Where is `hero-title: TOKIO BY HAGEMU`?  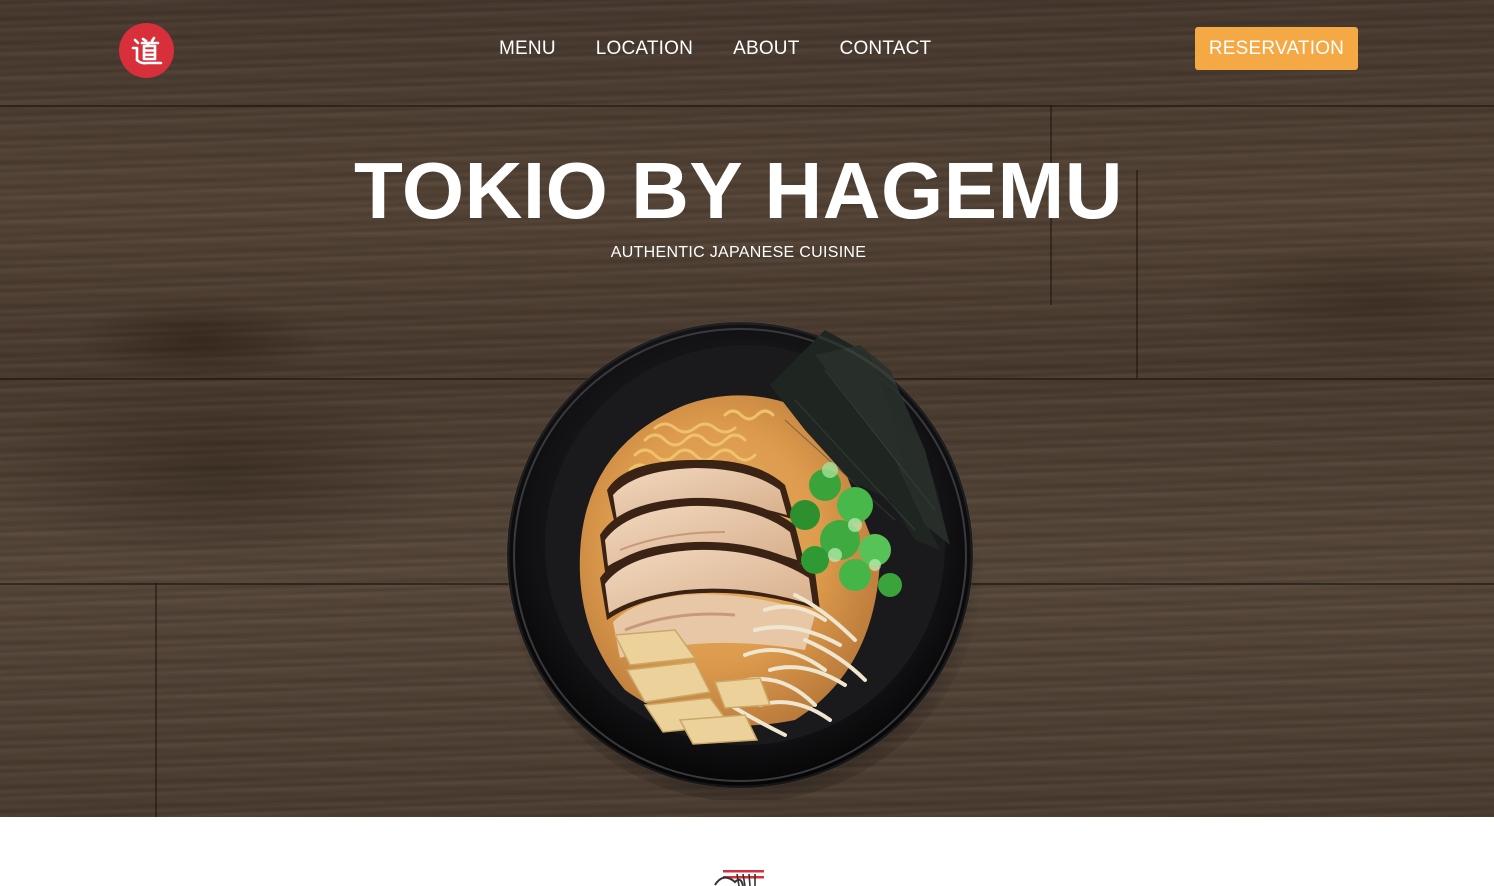
hero-title: TOKIO BY HAGEMU is located at coordinates (738, 190).